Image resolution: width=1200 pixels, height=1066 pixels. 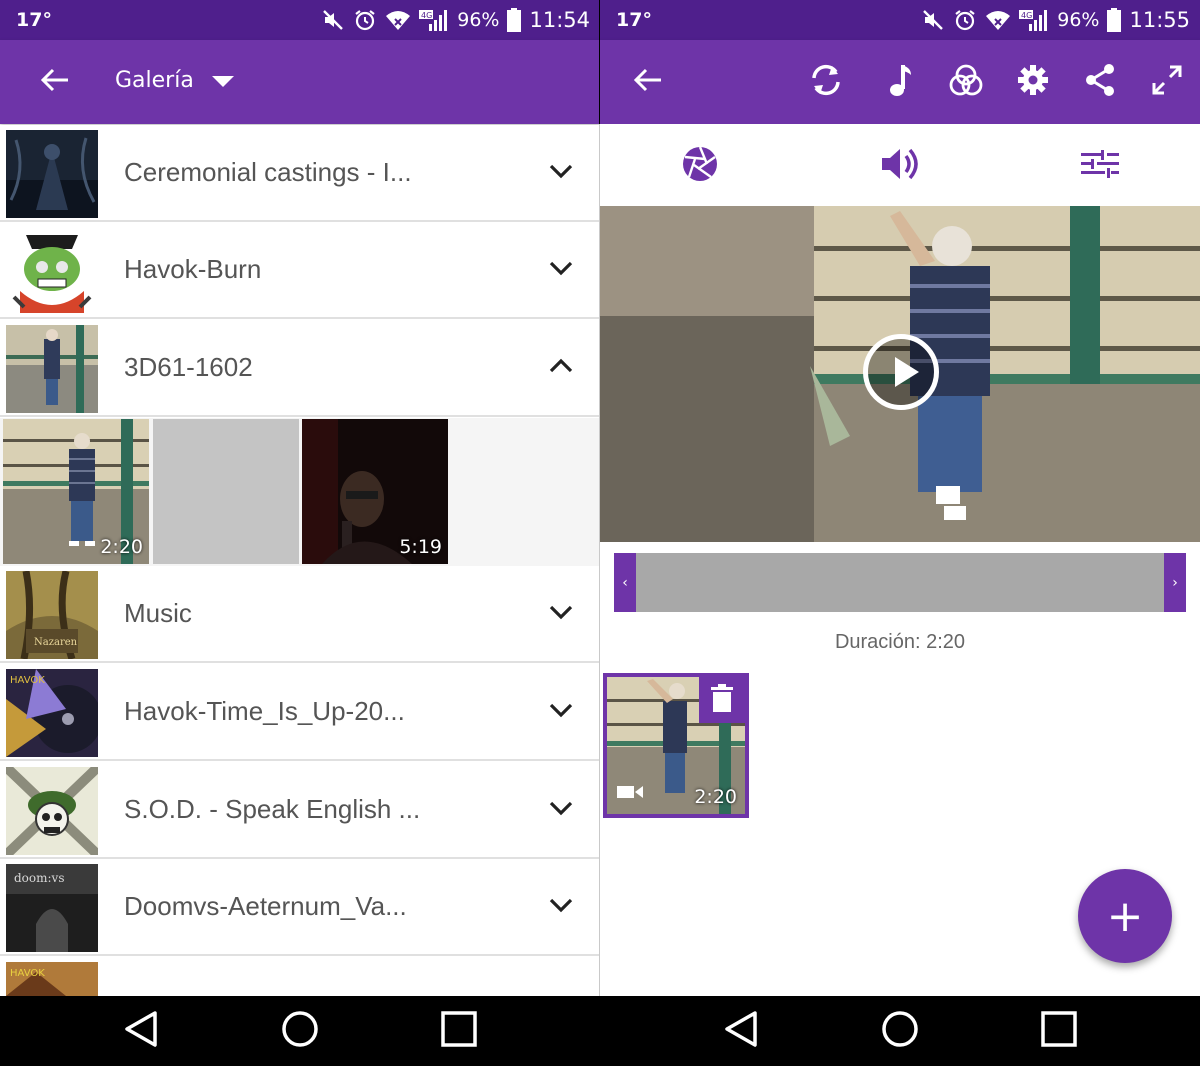 What do you see at coordinates (226, 491) in the screenshot?
I see `media-item-placeholder` at bounding box center [226, 491].